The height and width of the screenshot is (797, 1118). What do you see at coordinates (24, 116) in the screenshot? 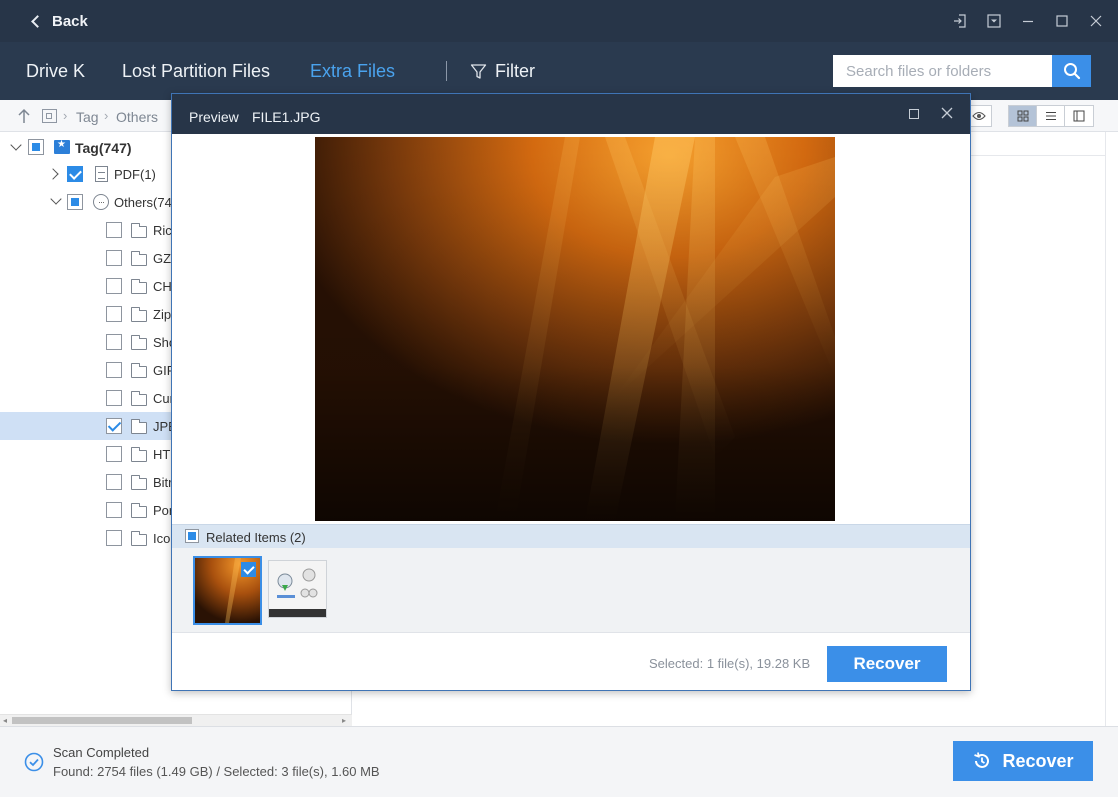
I see `up-arrow-icon` at bounding box center [24, 116].